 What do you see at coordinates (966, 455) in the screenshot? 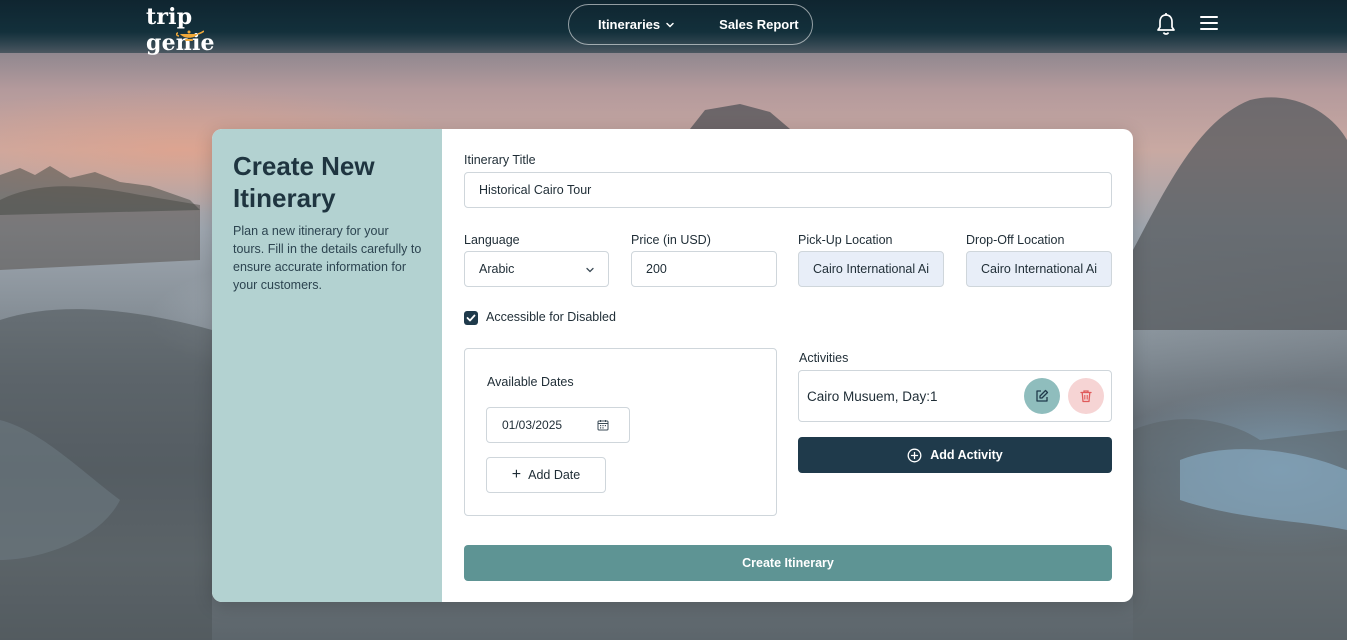
I see `add-activity-label: Add Activity` at bounding box center [966, 455].